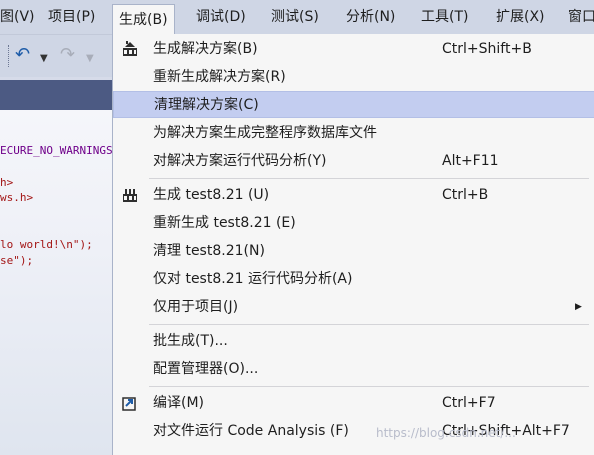 Image resolution: width=594 pixels, height=455 pixels. What do you see at coordinates (581, 17) in the screenshot?
I see `menu-window: 窗口` at bounding box center [581, 17].